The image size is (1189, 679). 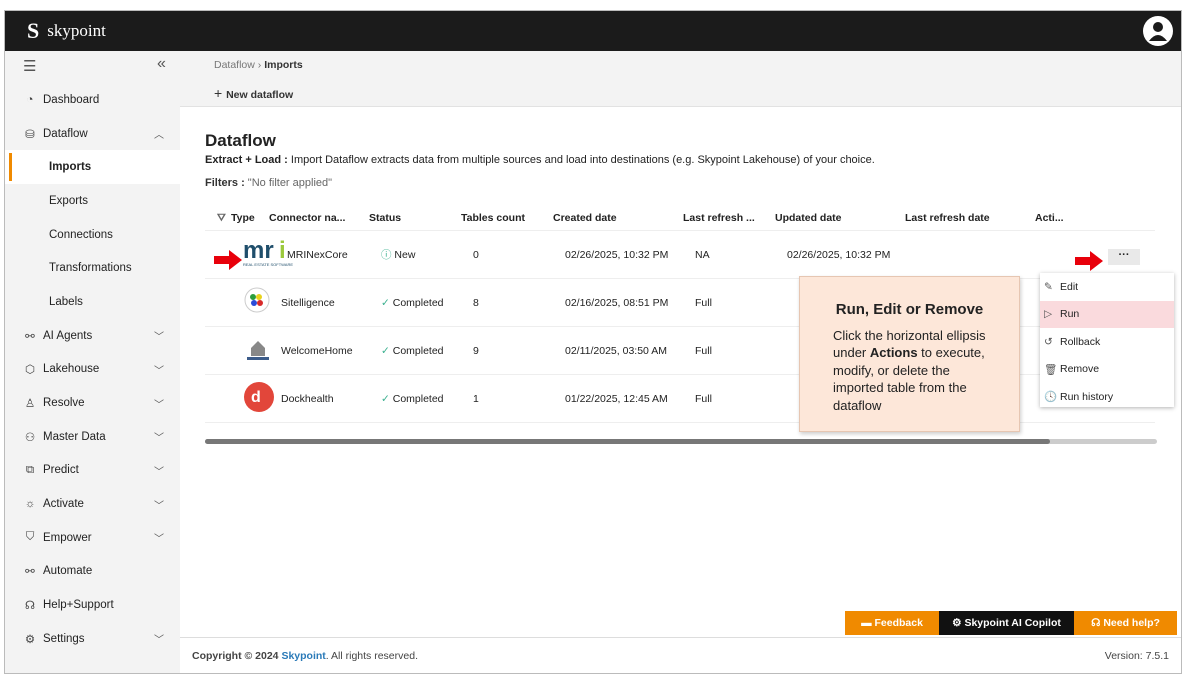 What do you see at coordinates (224, 218) in the screenshot?
I see `filter-icon: ⛛` at bounding box center [224, 218].